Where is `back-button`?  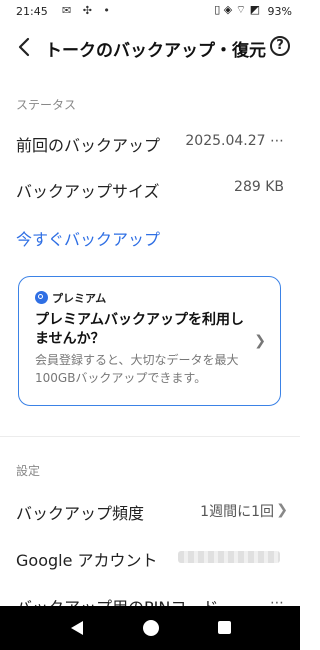
back-button is located at coordinates (25, 47).